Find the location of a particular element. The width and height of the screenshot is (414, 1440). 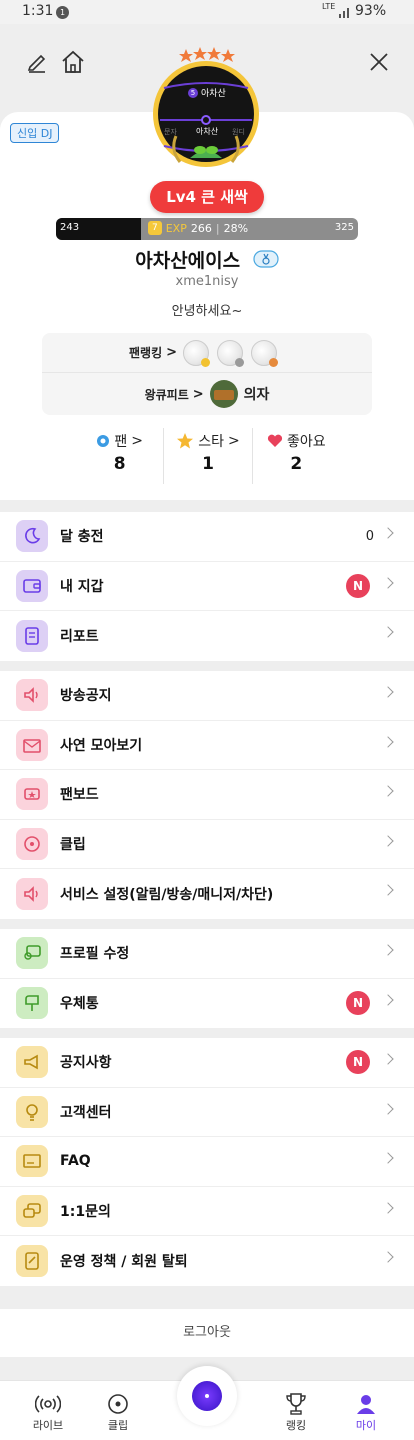

nav-clip: 클립 is located at coordinates (118, 1412).